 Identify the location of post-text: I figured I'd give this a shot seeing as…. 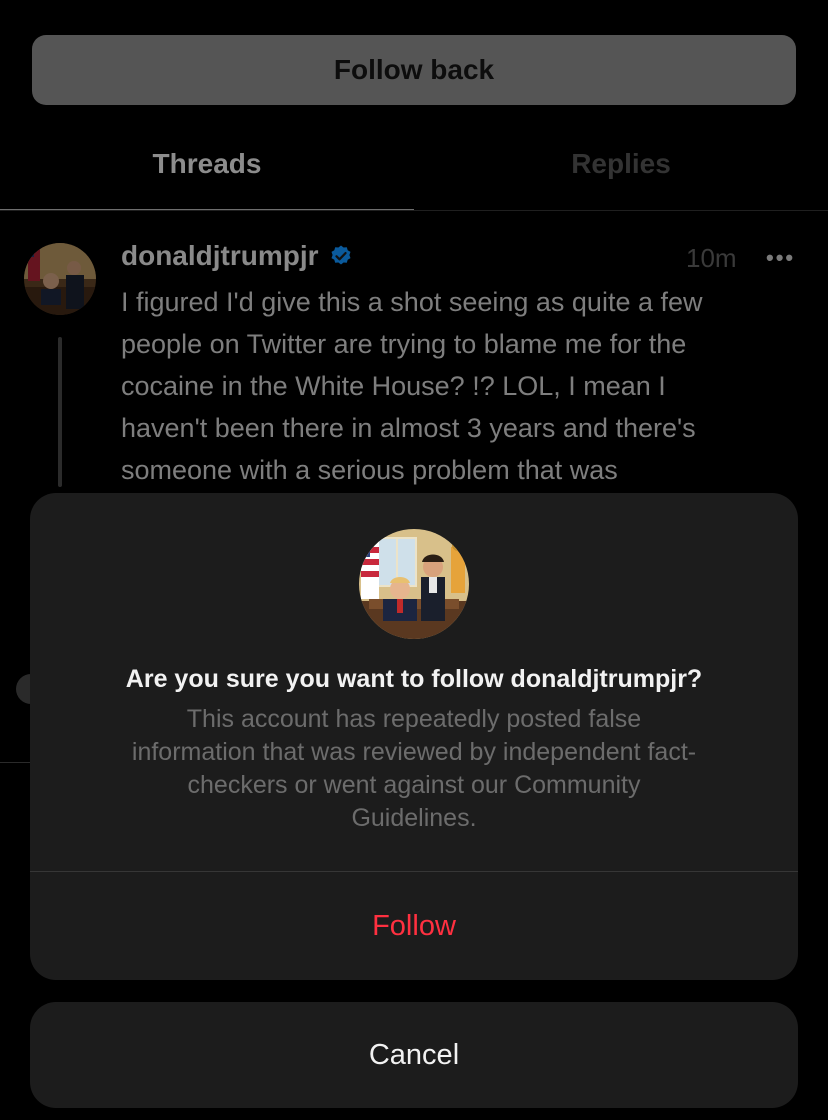
(412, 386).